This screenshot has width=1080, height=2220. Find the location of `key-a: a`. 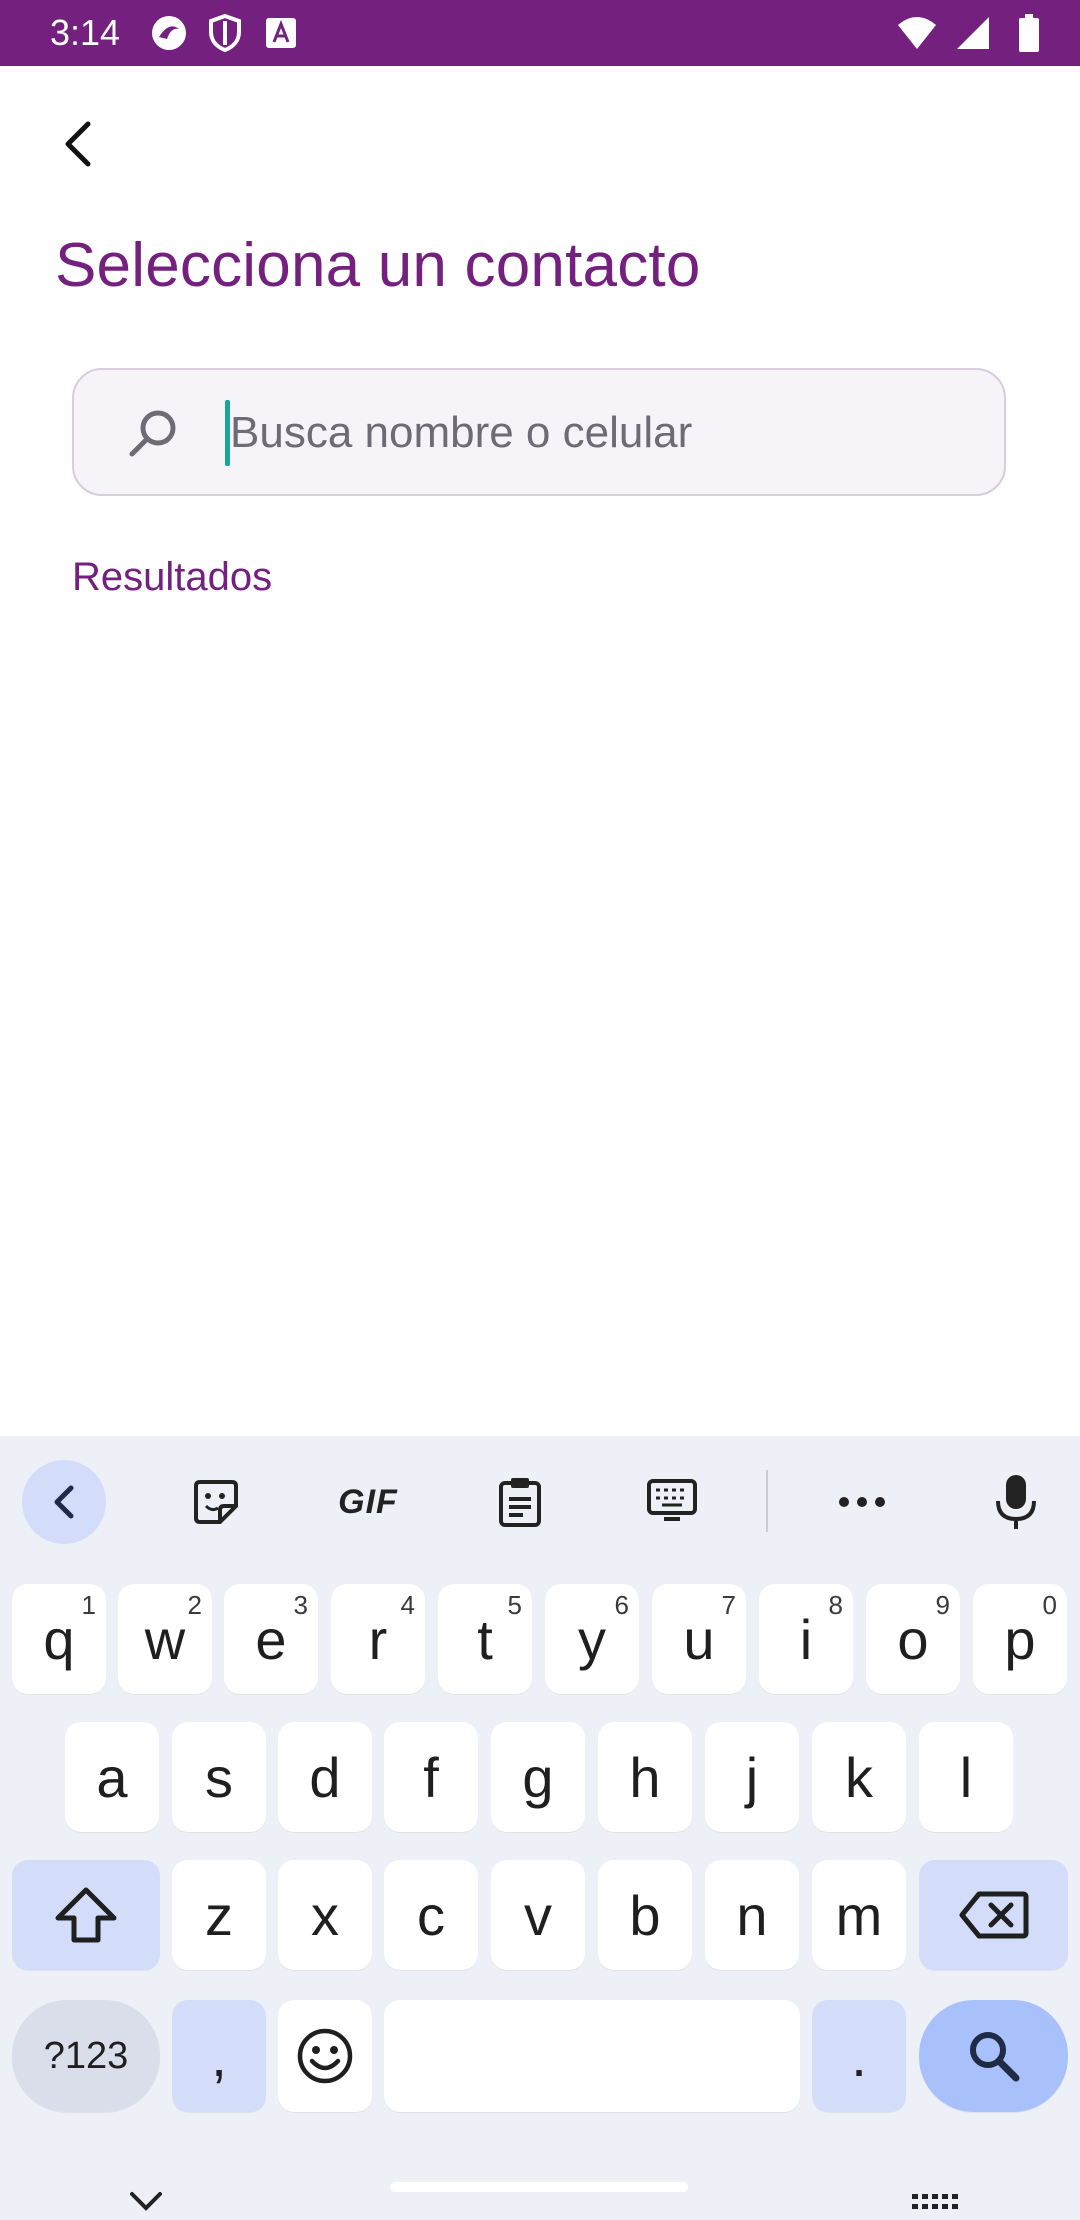

key-a: a is located at coordinates (112, 1777).